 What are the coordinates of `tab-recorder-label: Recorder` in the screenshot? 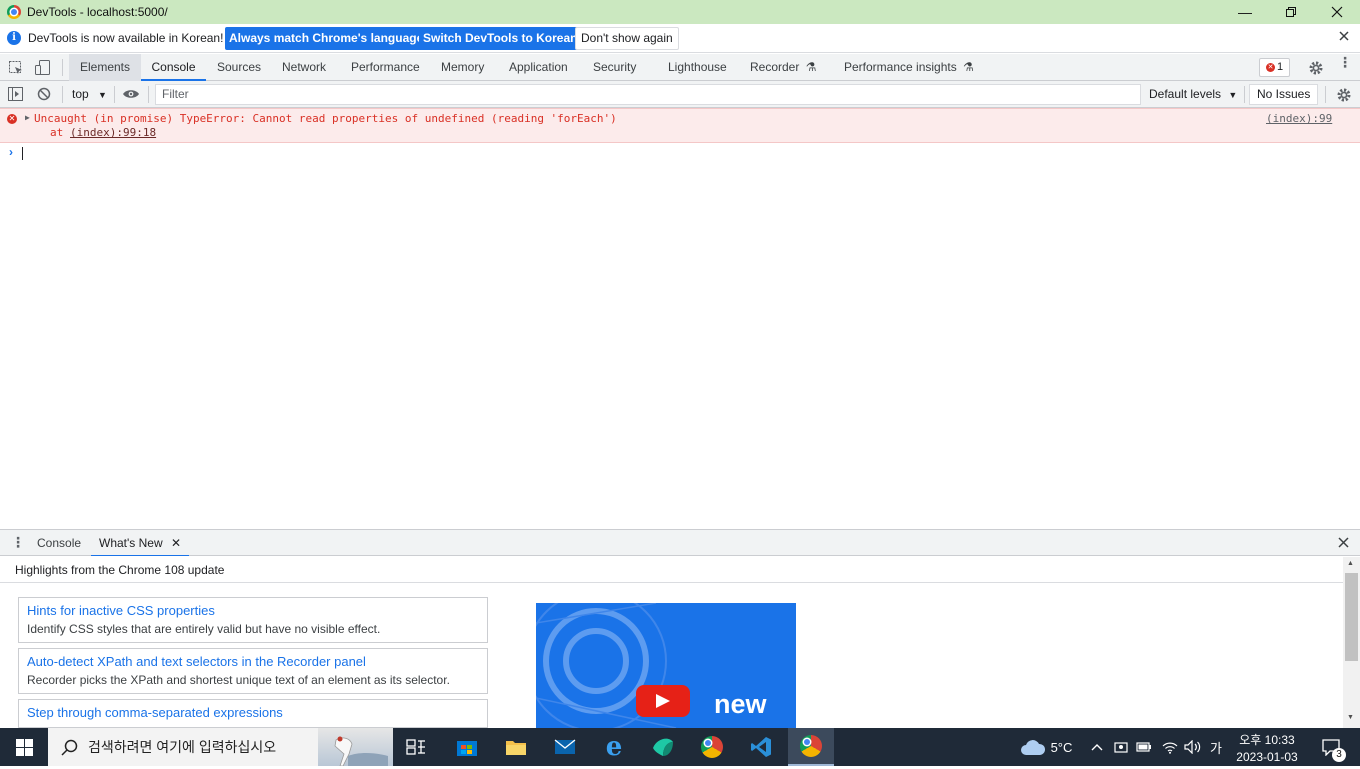 It's located at (775, 67).